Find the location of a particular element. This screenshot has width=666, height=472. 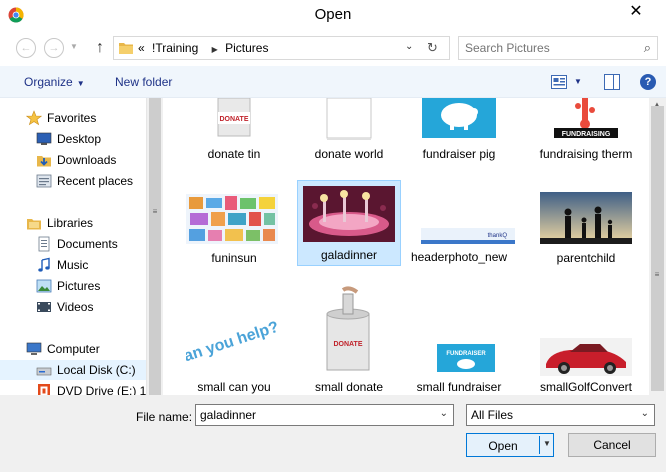

breadcrumb-overflow: « is located at coordinates (141, 48).